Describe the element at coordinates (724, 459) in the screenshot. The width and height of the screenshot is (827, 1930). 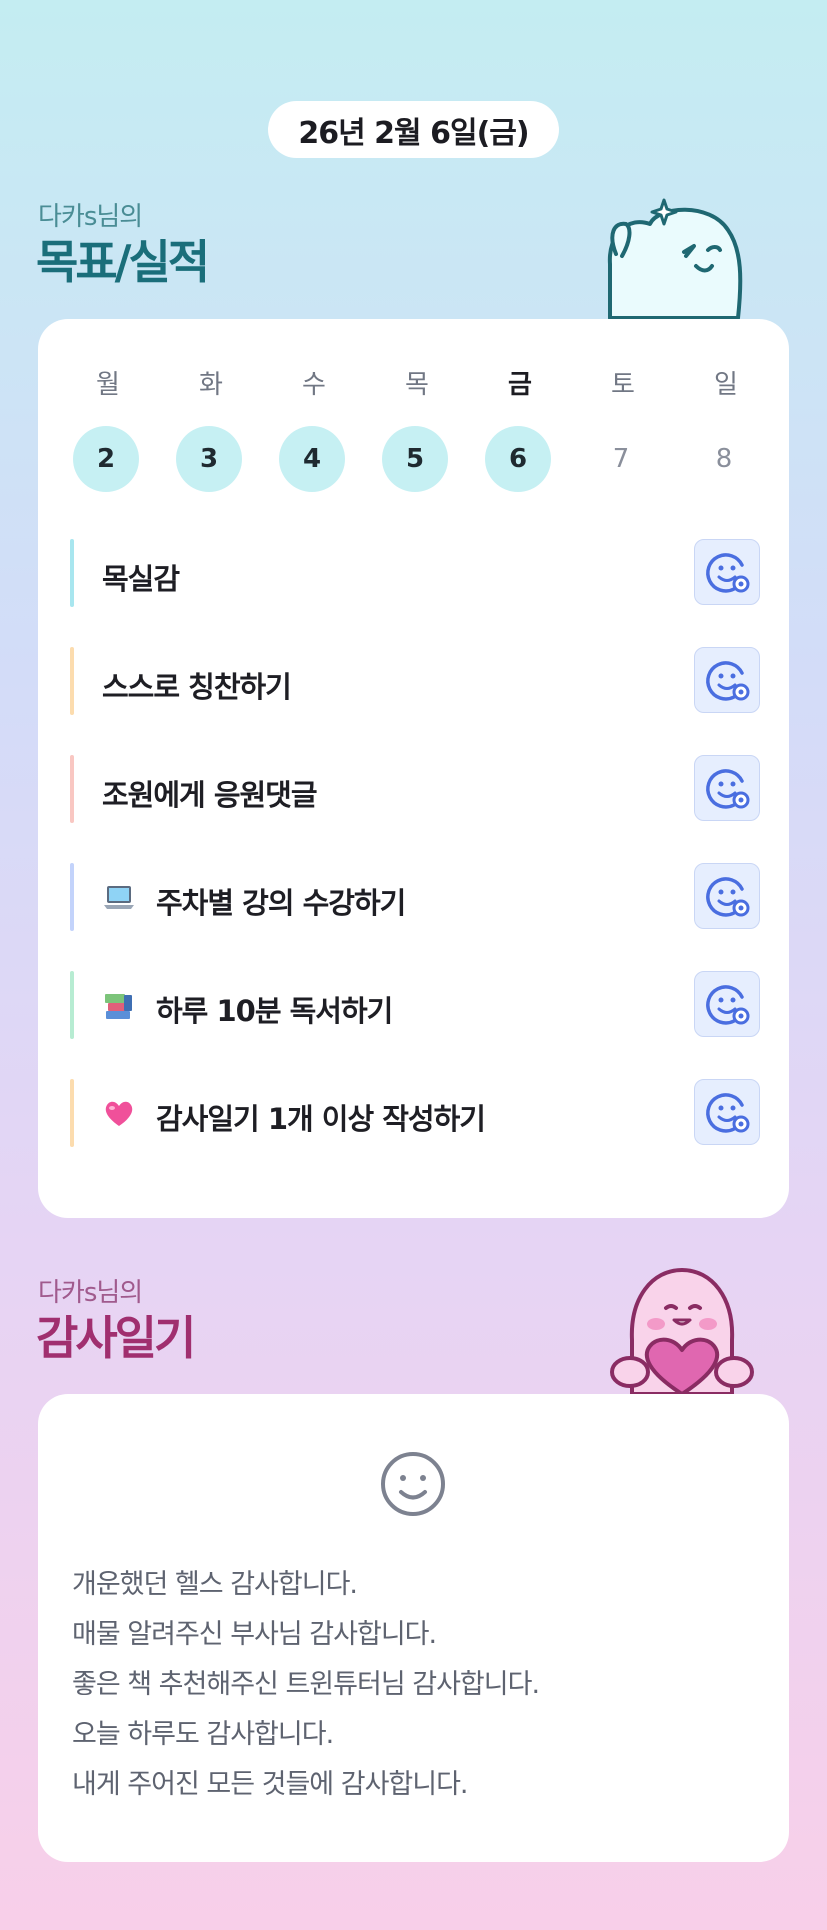
I see `day-number: 8` at that location.